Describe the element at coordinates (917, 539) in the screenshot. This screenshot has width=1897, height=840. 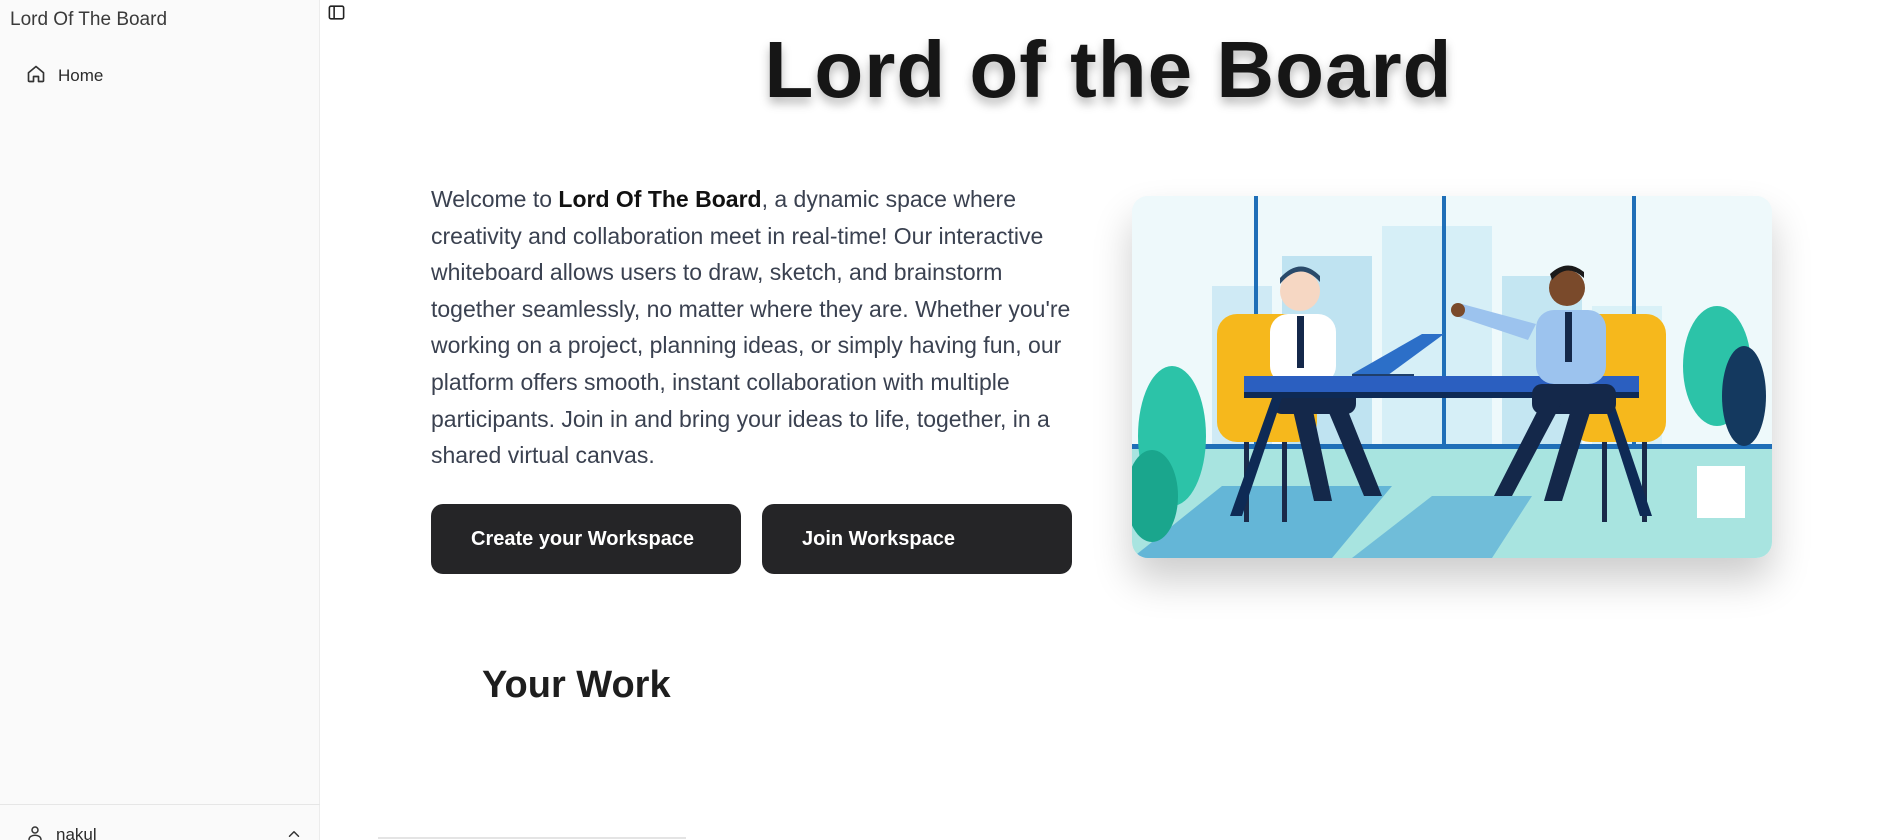
I see `join-workspace-button: Join Workspace` at that location.